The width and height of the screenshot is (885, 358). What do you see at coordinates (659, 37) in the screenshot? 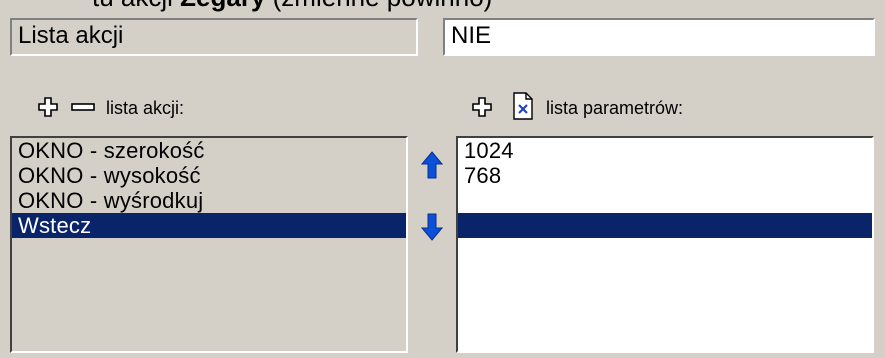
I see `action-list-value-field: NIE` at bounding box center [659, 37].